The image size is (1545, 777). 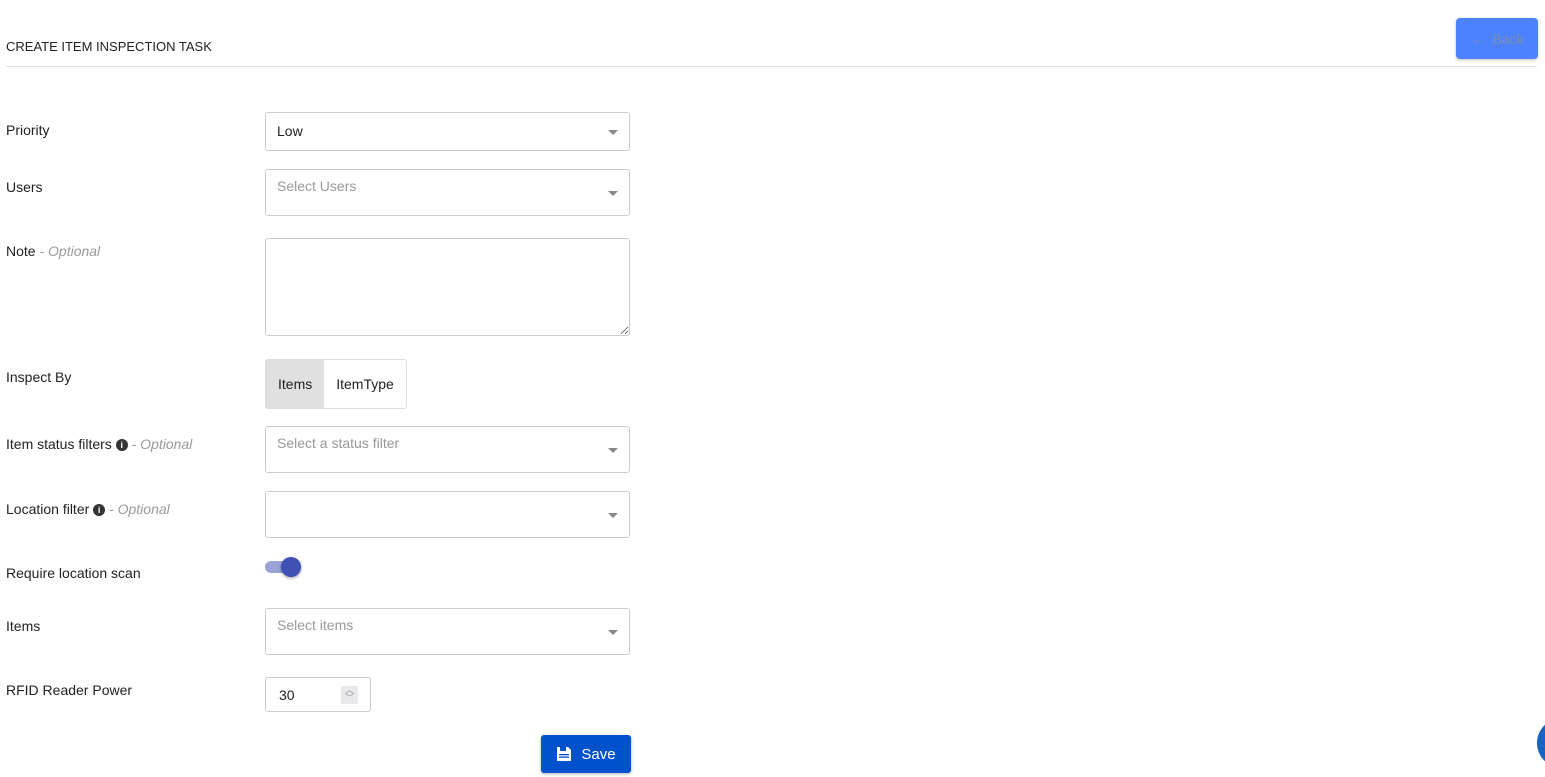 I want to click on inspect-by-label: Inspect By, so click(x=39, y=377).